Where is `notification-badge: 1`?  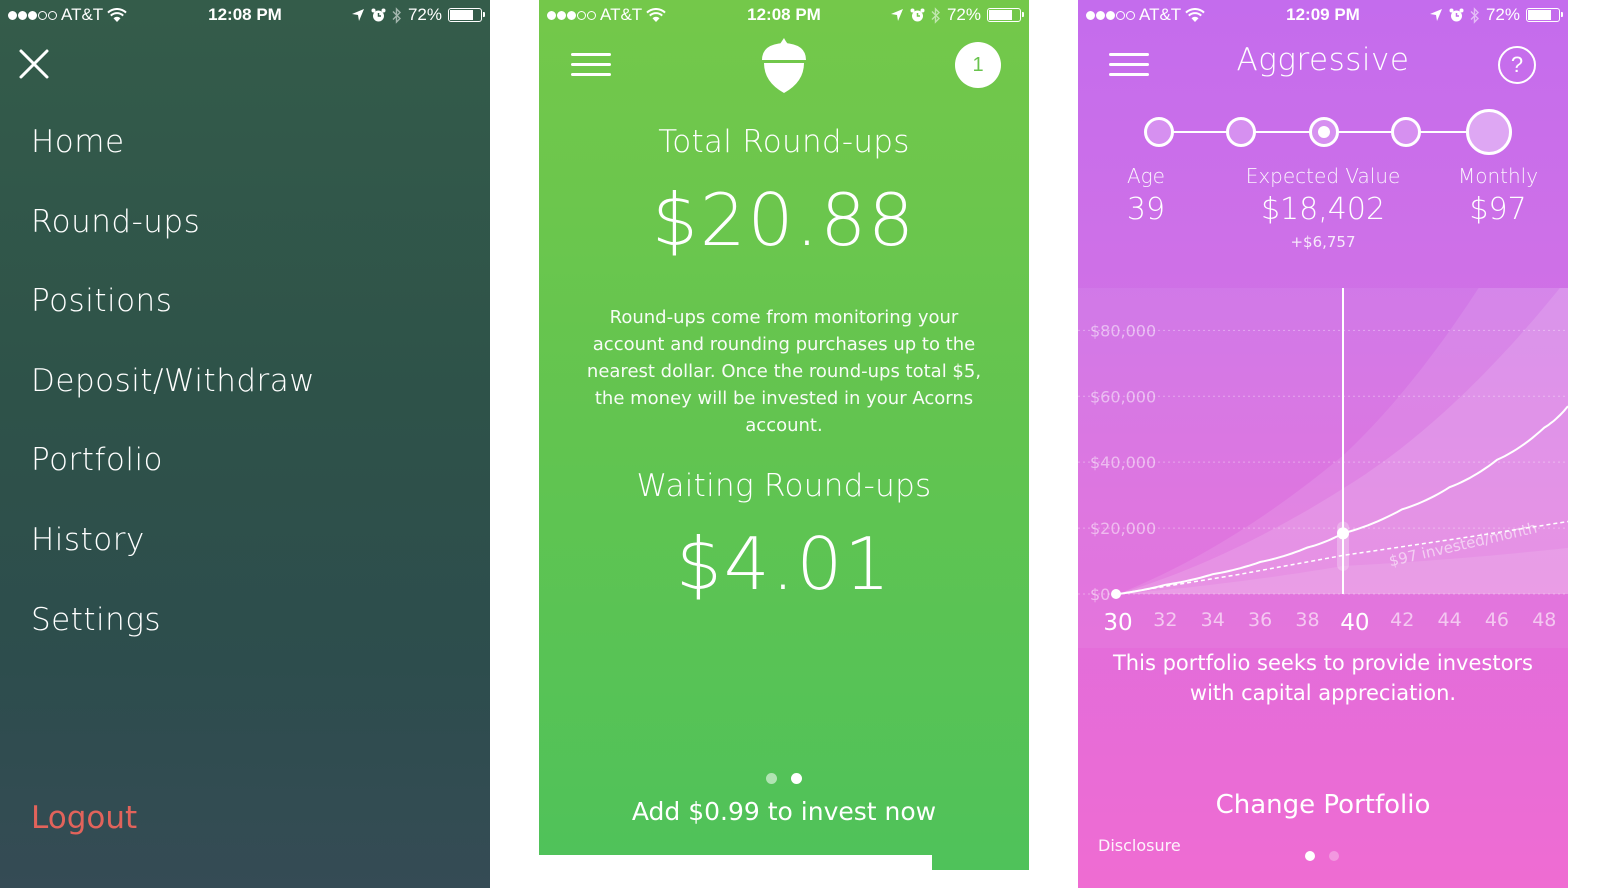
notification-badge: 1 is located at coordinates (978, 65).